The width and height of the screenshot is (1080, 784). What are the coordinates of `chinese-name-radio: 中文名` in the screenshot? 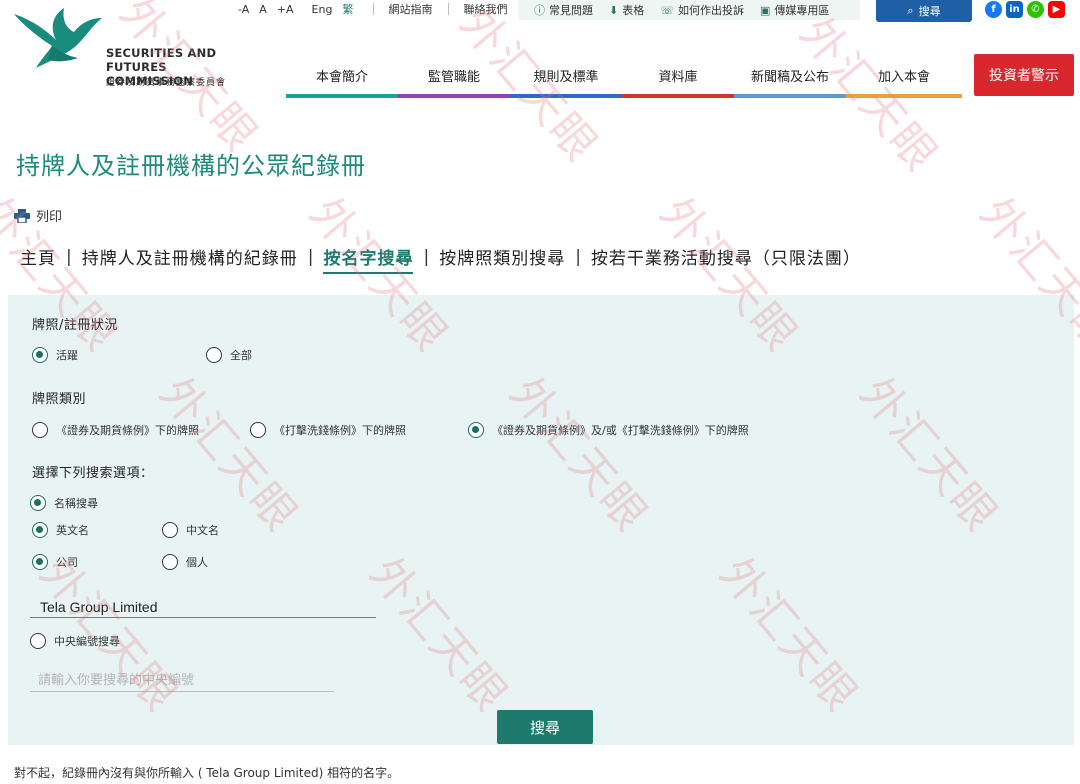 It's located at (190, 530).